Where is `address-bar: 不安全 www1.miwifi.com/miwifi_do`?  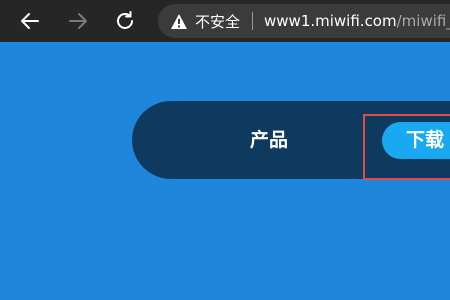
address-bar: 不安全 www1.miwifi.com/miwifi_do is located at coordinates (304, 21).